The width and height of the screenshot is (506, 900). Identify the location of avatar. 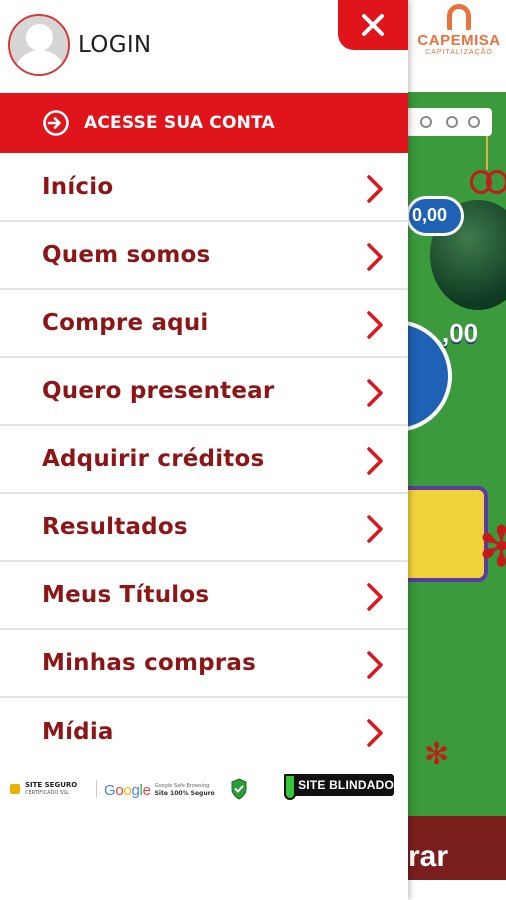
(39, 45).